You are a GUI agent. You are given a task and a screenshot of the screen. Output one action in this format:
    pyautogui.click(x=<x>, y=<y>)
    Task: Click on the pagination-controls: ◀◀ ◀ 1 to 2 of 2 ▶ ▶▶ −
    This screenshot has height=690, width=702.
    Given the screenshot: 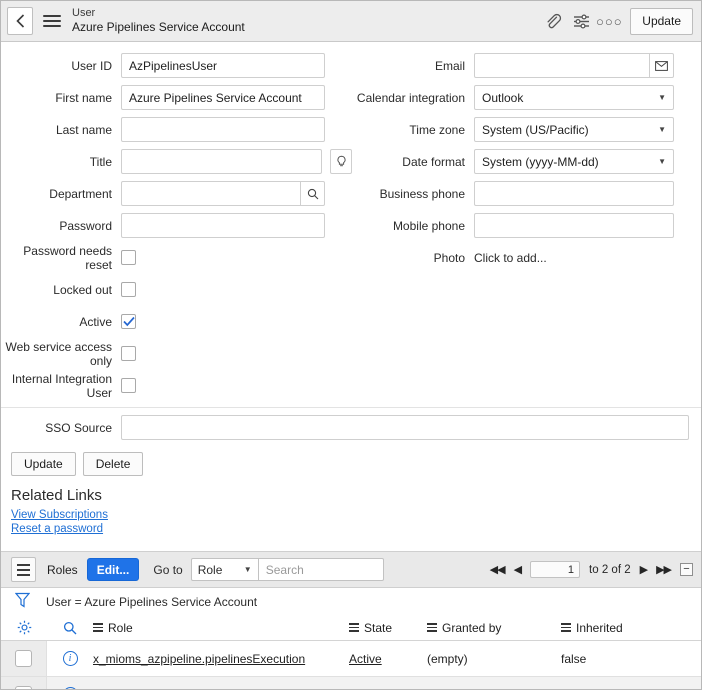 What is the action you would take?
    pyautogui.click(x=592, y=569)
    